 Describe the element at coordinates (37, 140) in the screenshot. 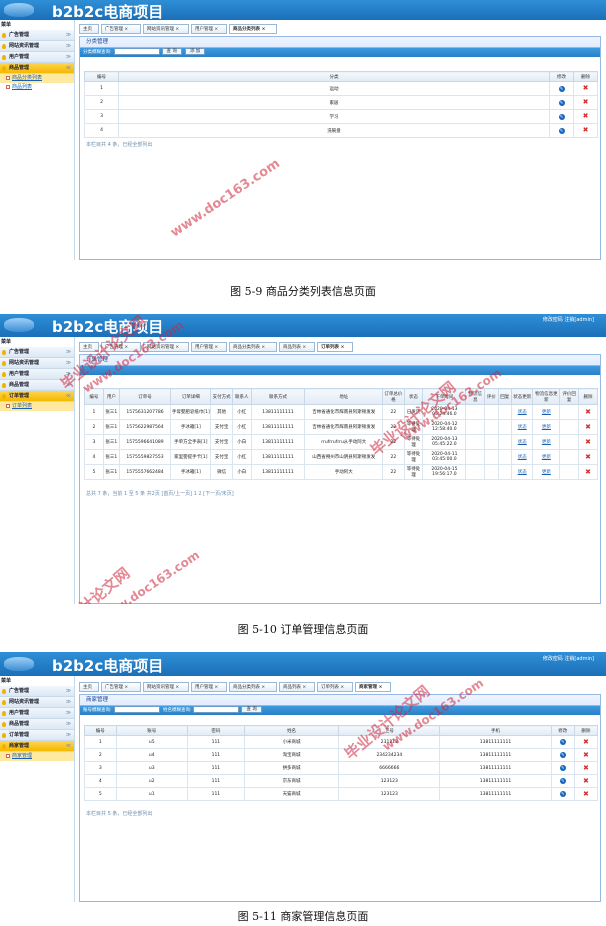

I see `sidebar: 菜单 广告管理 ≫ 网站资讯管理 ≫ 用户管理 ≫ 商品管理 ≪ 商品分类列表 商品列表` at that location.